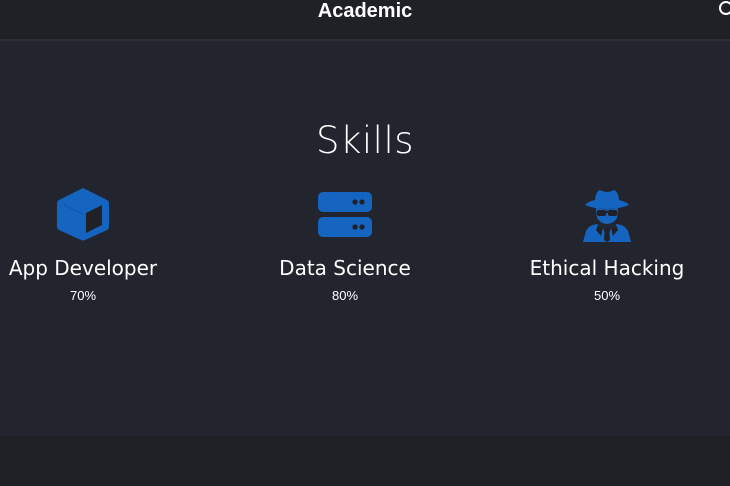 This screenshot has width=730, height=486. I want to click on skill-percent: 50%, so click(607, 295).